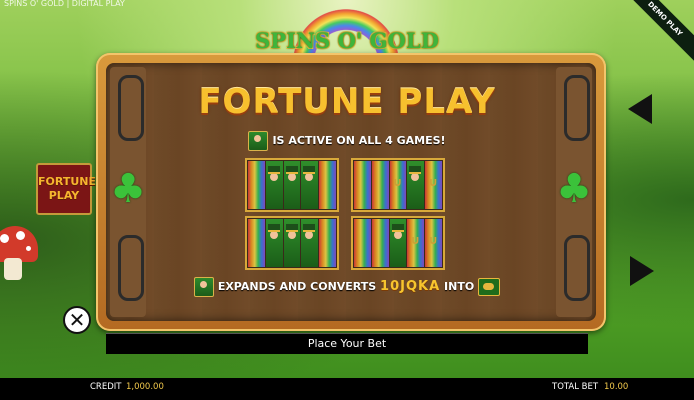 Image resolution: width=694 pixels, height=400 pixels. What do you see at coordinates (347, 40) in the screenshot?
I see `game-logo: SPINS O' GOLD` at bounding box center [347, 40].